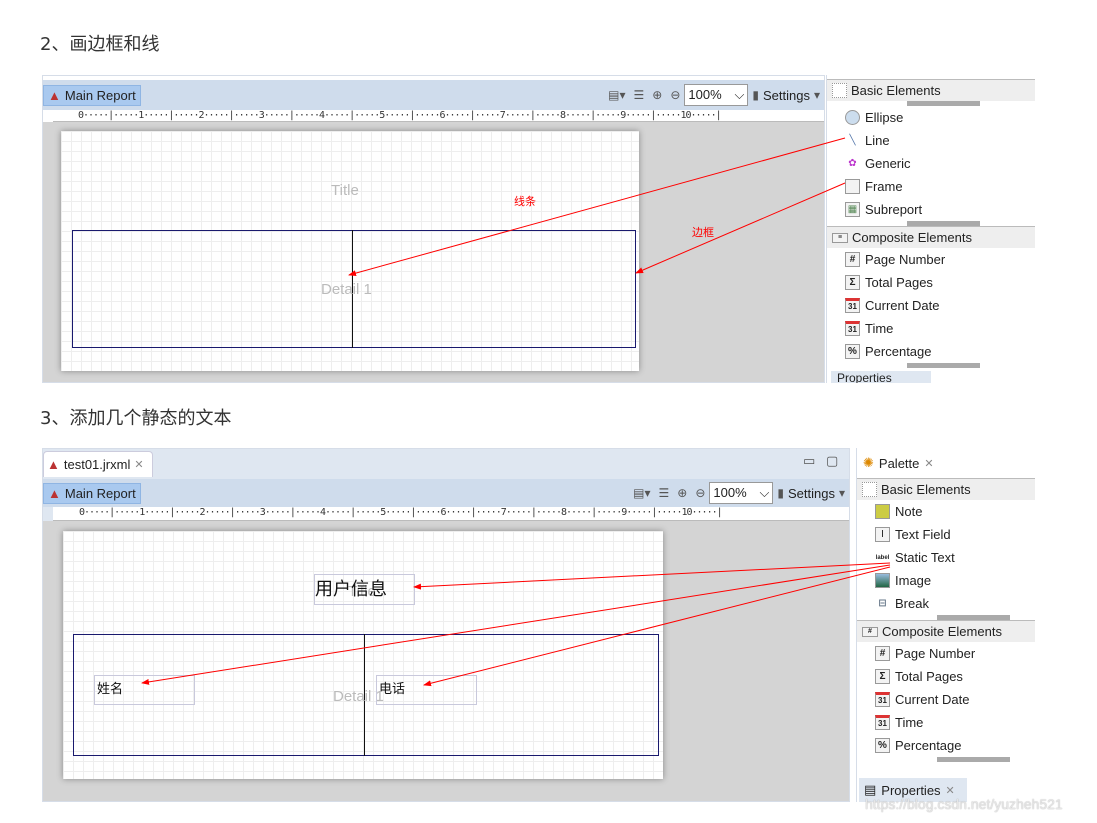 The image size is (1097, 823). What do you see at coordinates (946, 557) in the screenshot?
I see `palette-item-static-text: label Static Text` at bounding box center [946, 557].